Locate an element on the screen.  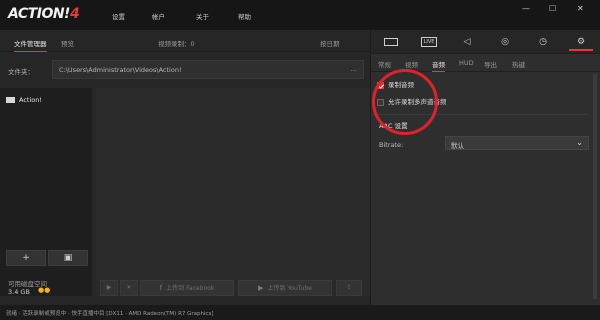
tab-file-manager: 文件管理器 is located at coordinates (30, 45).